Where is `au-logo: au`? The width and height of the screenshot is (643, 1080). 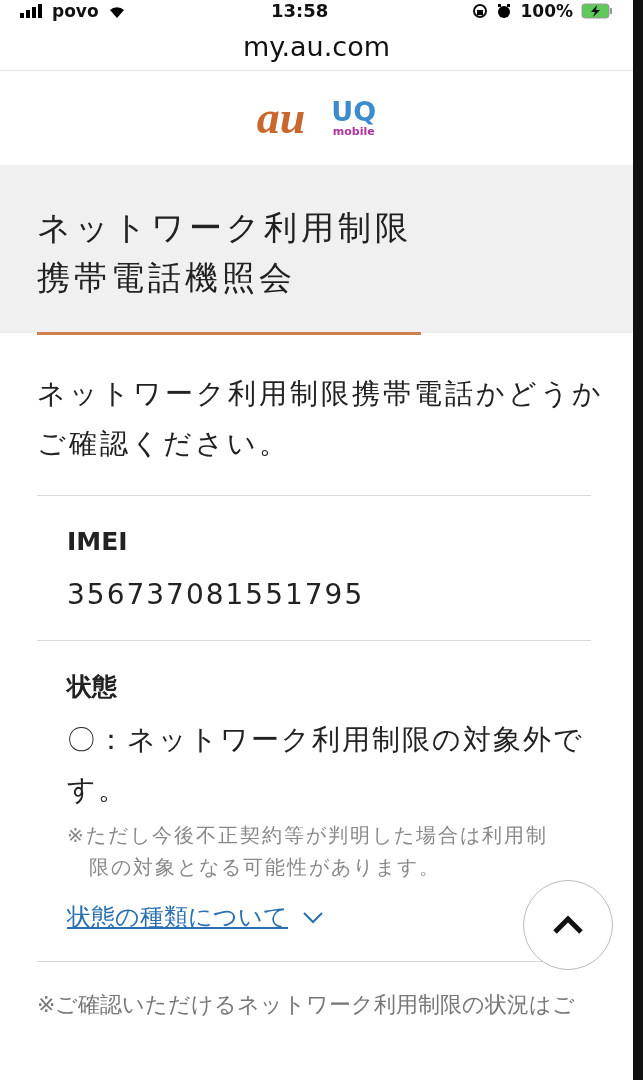 au-logo: au is located at coordinates (281, 118).